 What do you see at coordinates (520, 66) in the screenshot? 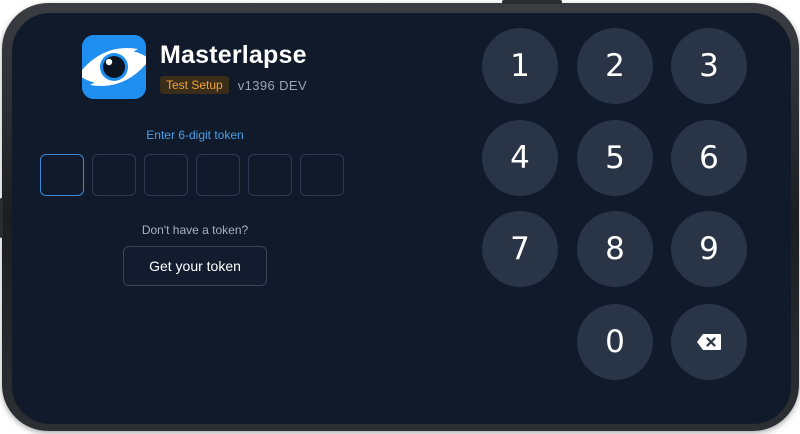
I see `keypad-key-1: 1` at bounding box center [520, 66].